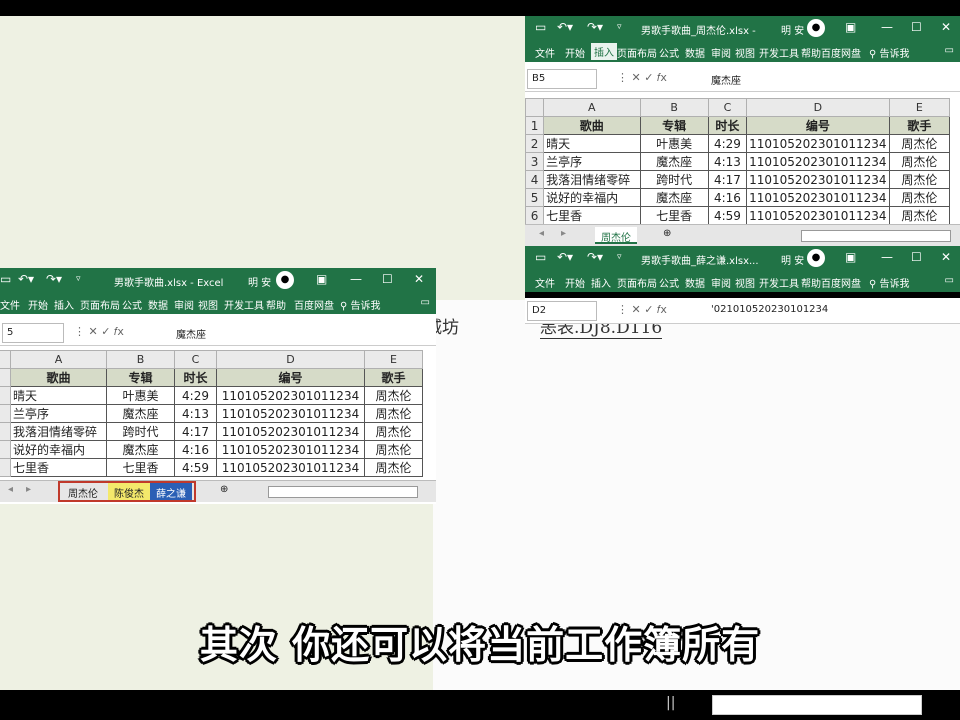  I want to click on tab-xuezhiqian: 薛之谦, so click(171, 491).